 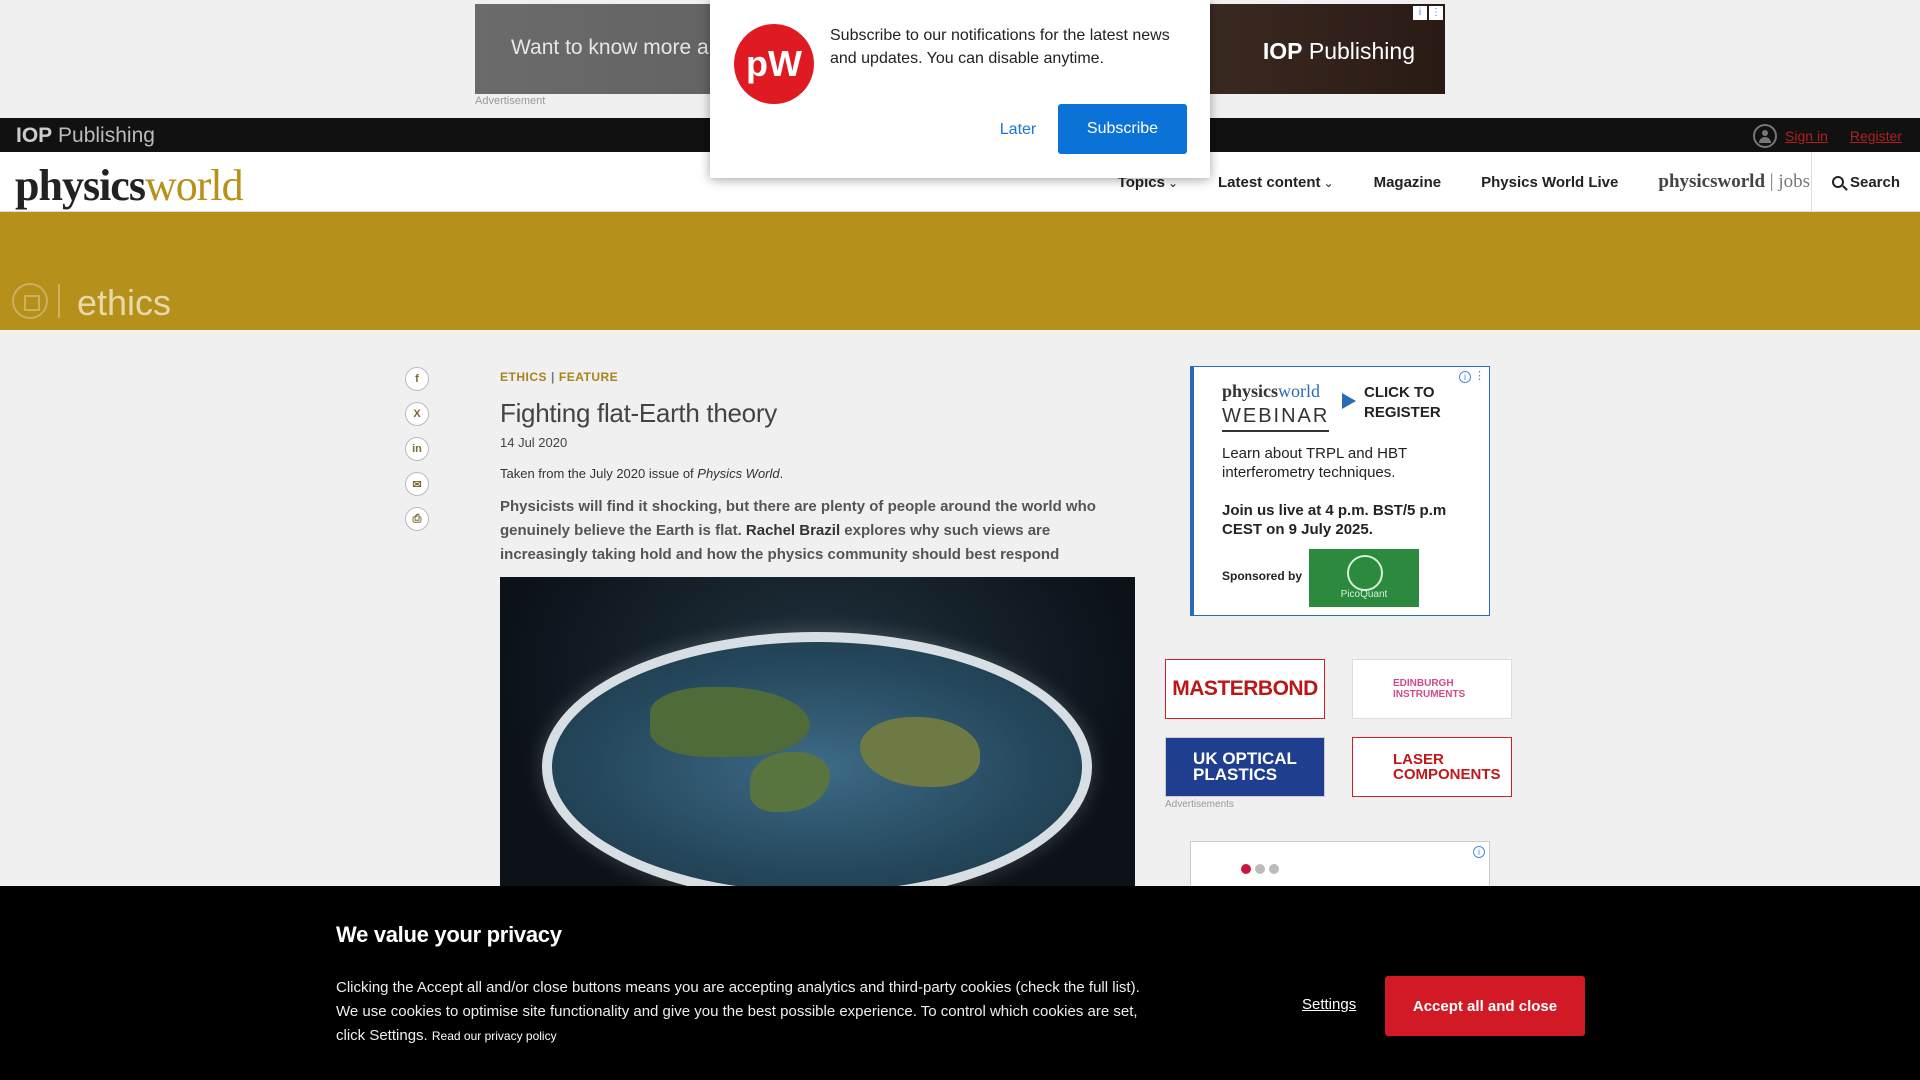 I want to click on facebook-icon: f, so click(x=417, y=379).